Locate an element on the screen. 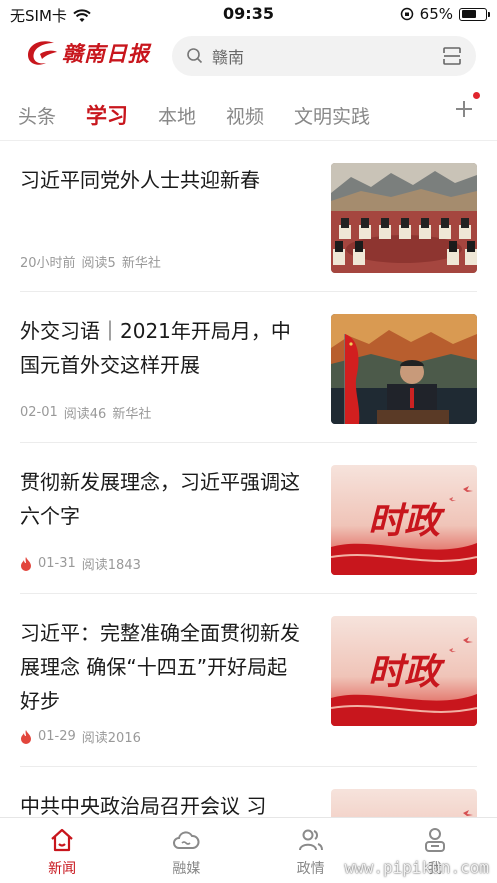 This screenshot has height=883, width=497. search-icon is located at coordinates (195, 56).